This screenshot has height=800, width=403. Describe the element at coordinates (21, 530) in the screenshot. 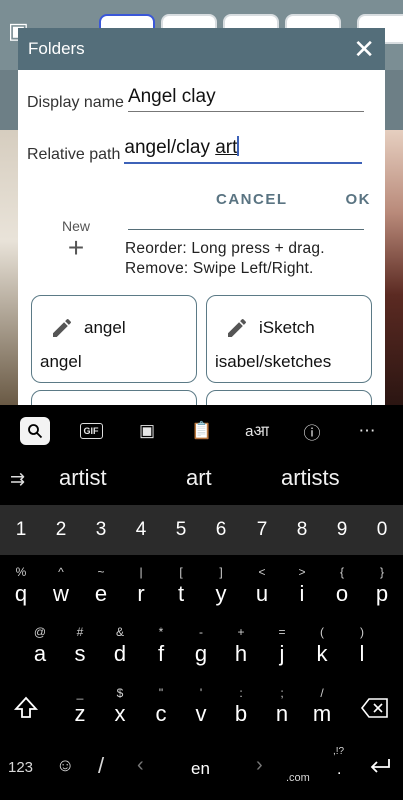

I see `key-1: 1` at that location.